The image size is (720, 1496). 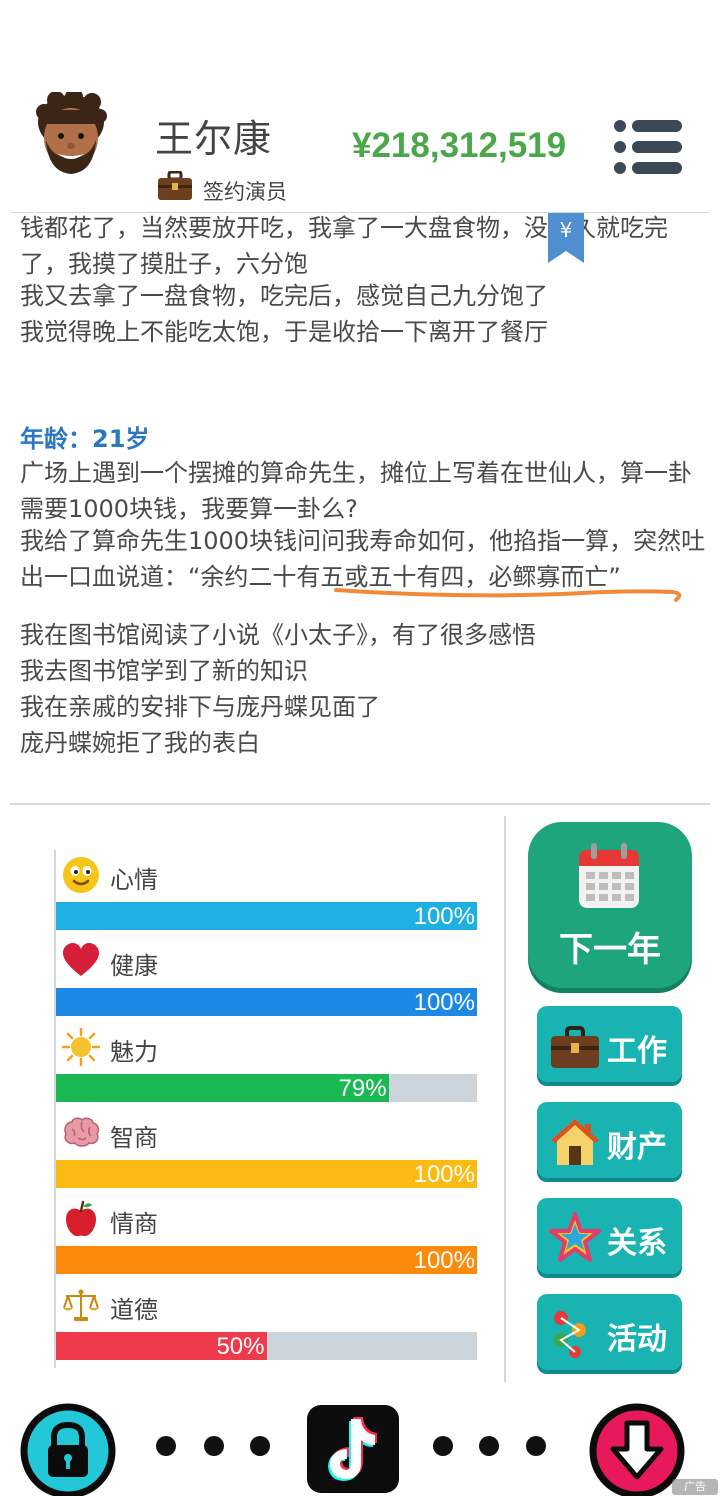 What do you see at coordinates (240, 1346) in the screenshot?
I see `stat-value: 50%` at bounding box center [240, 1346].